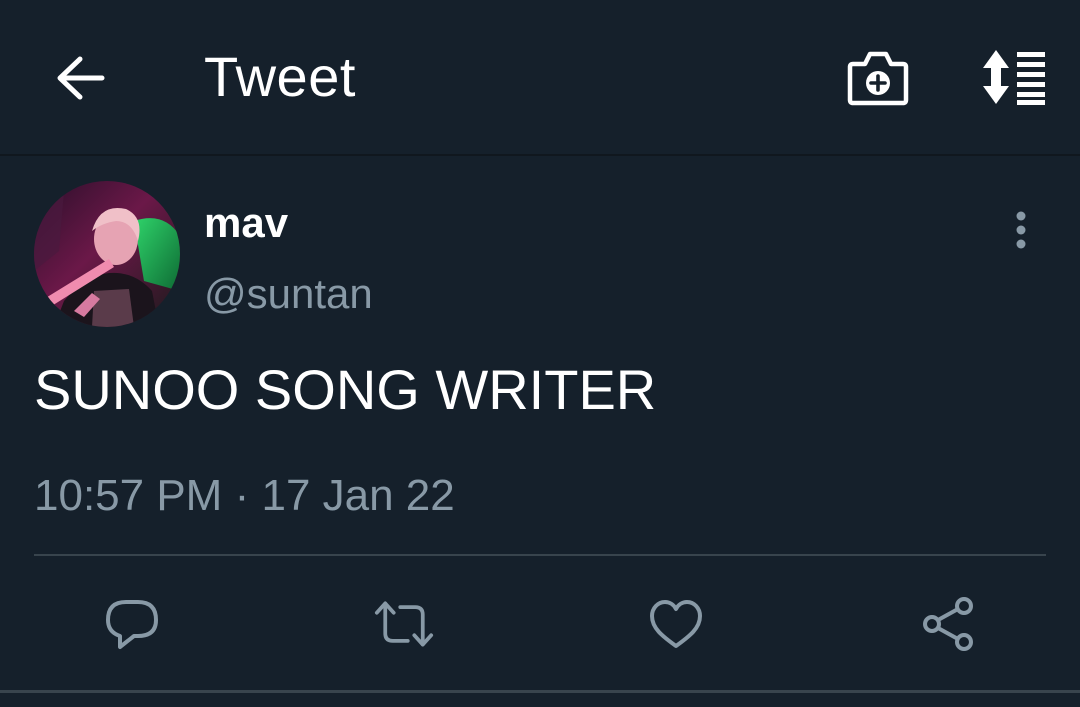 Image resolution: width=1080 pixels, height=707 pixels. I want to click on thread-sort-button, so click(1012, 77).